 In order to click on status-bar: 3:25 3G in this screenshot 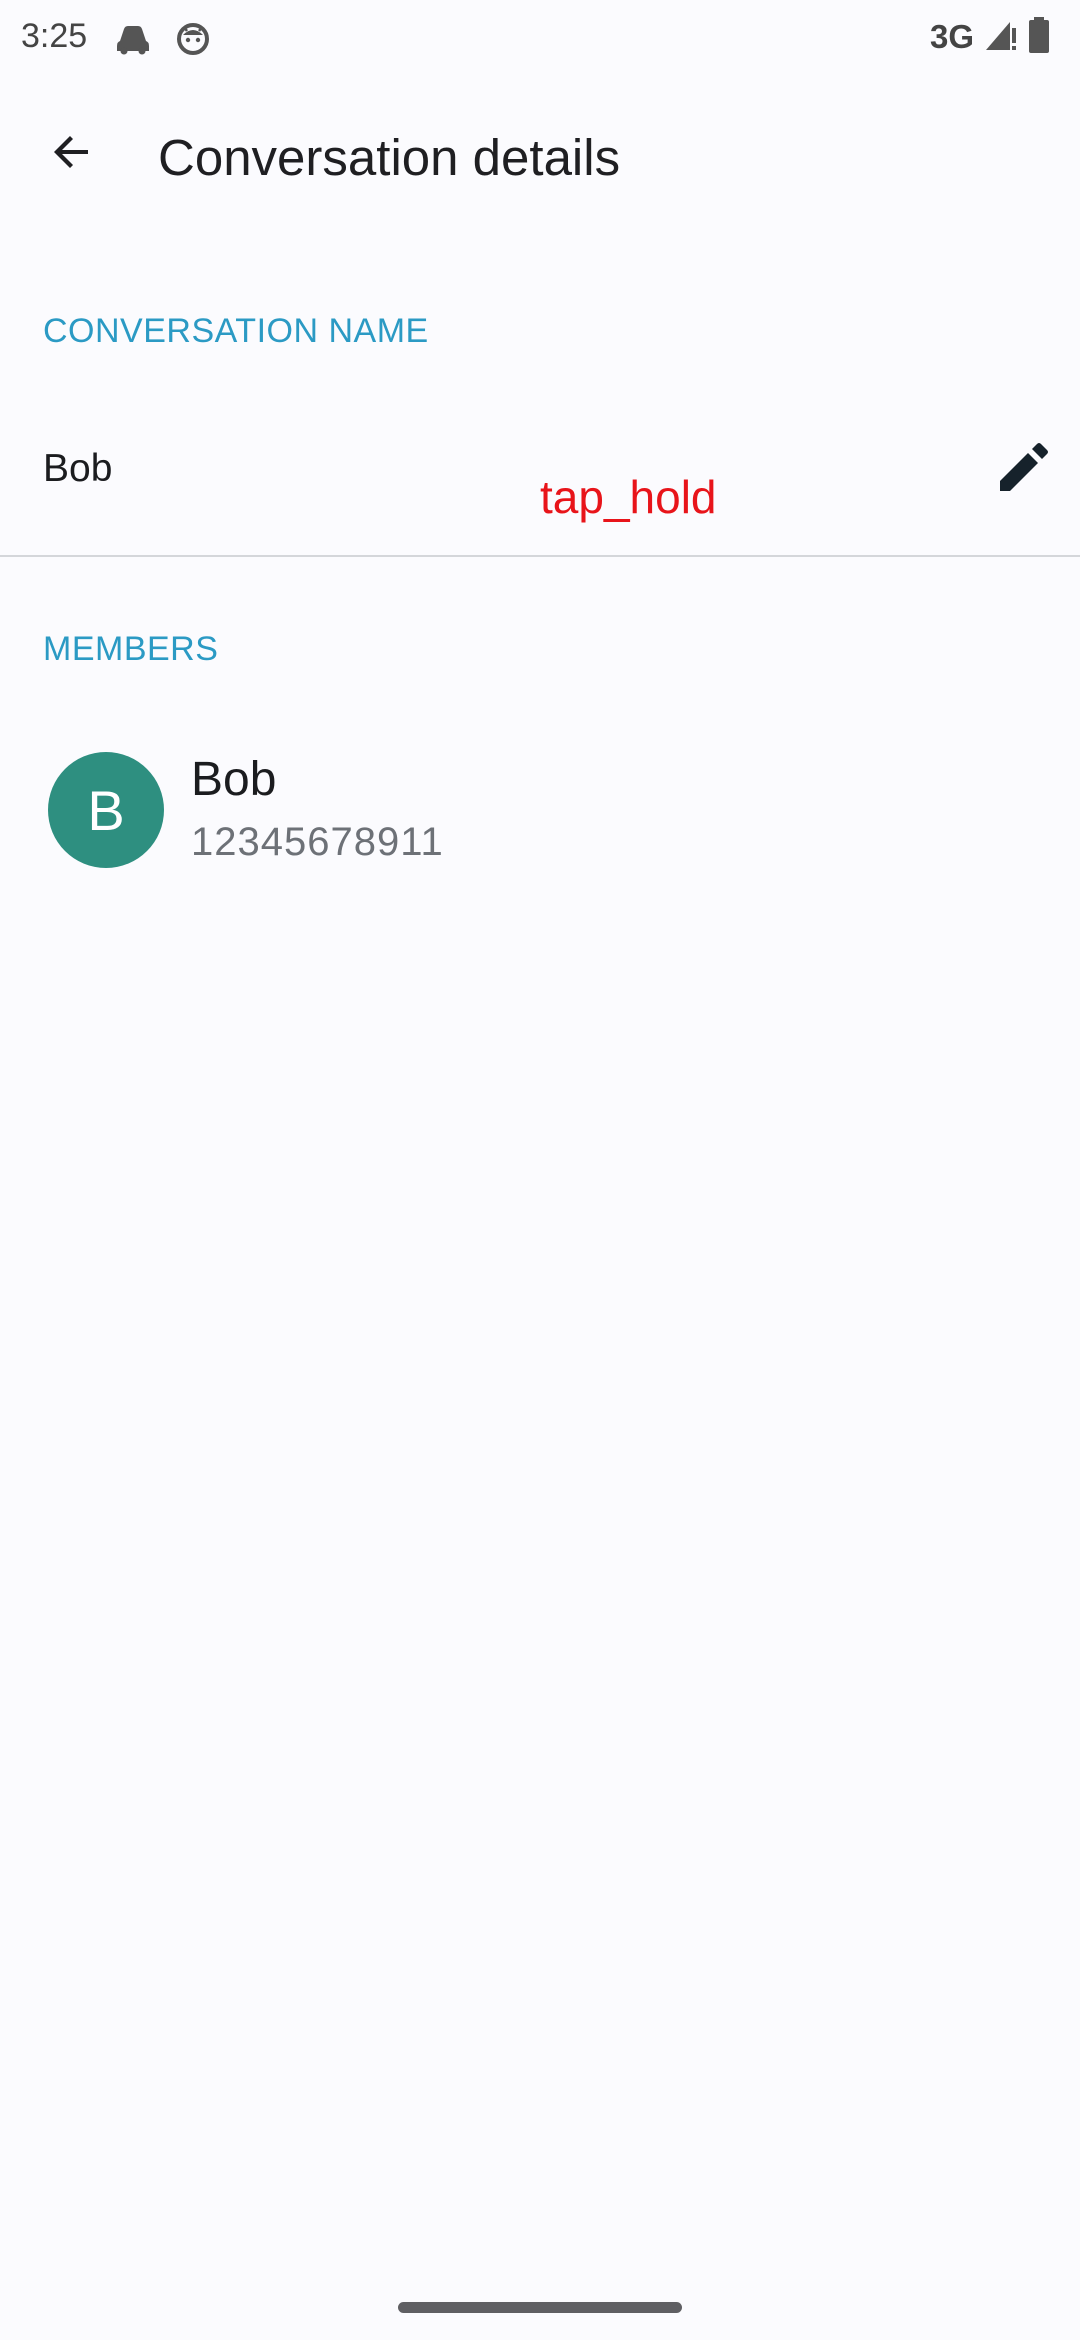, I will do `click(540, 37)`.